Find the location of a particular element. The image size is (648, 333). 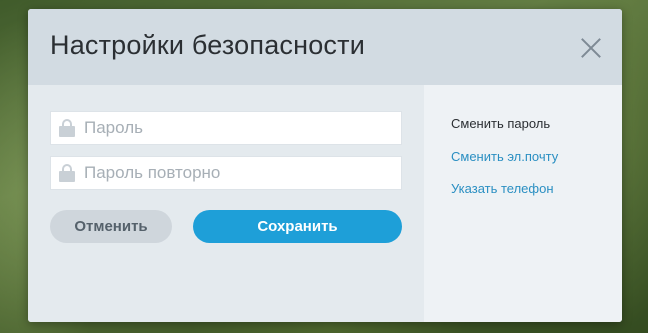

password-repeat-field is located at coordinates (226, 173).